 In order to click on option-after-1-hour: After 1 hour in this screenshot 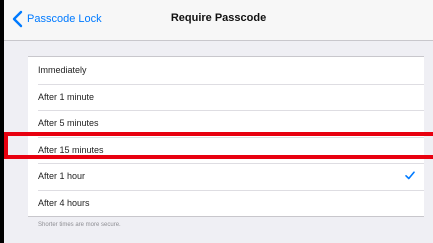, I will do `click(226, 176)`.